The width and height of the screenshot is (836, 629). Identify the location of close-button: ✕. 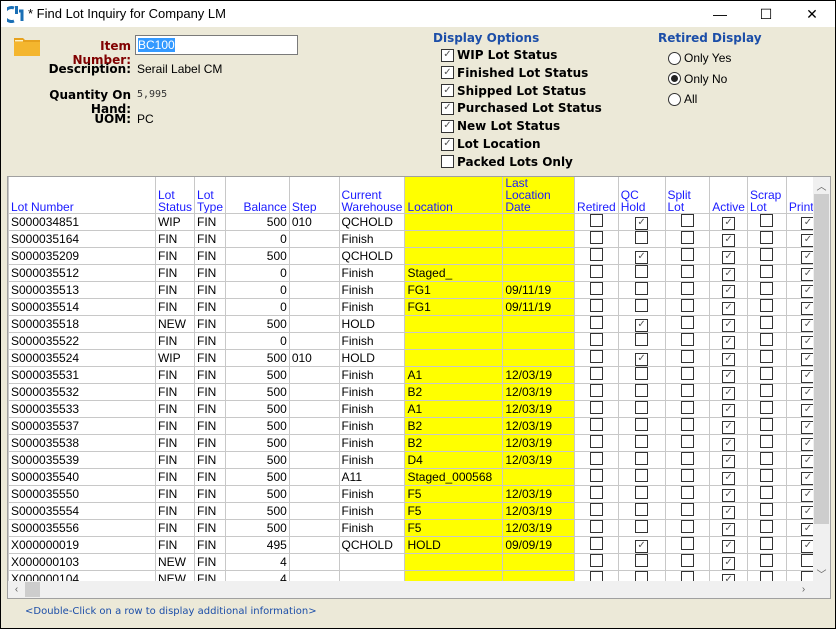
(812, 14).